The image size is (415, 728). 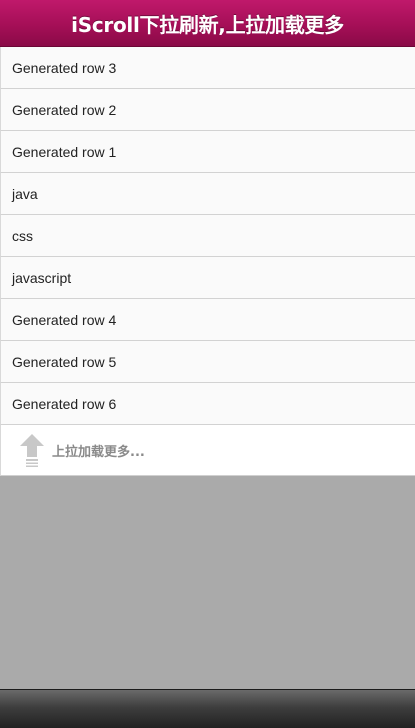 I want to click on list-item: Generated row 4, so click(x=207, y=320).